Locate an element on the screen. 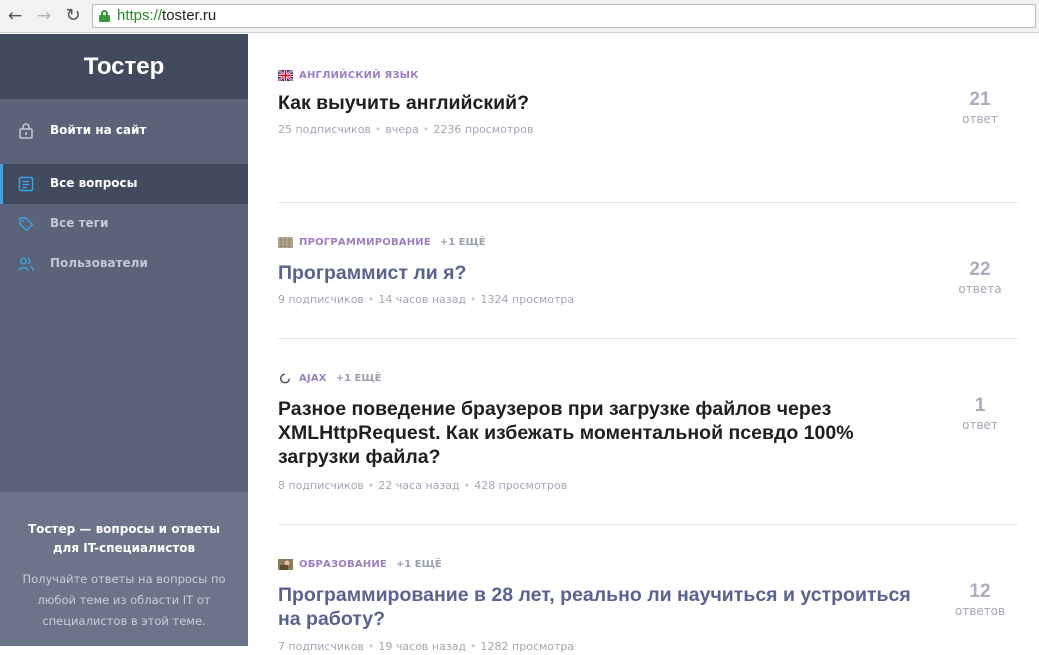 This screenshot has height=655, width=1039. site-logo: Тостер is located at coordinates (124, 67).